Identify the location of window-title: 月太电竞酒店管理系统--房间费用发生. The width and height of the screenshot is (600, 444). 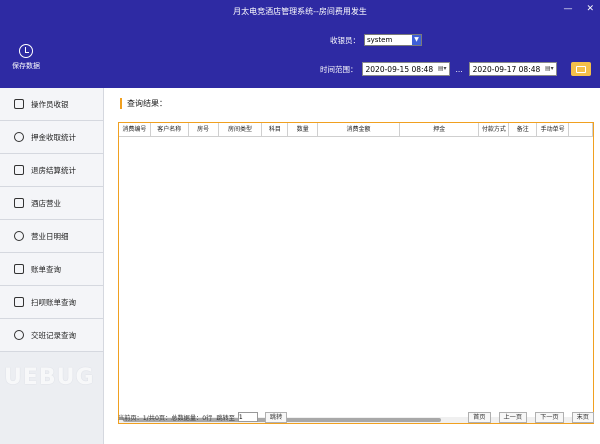
(300, 11).